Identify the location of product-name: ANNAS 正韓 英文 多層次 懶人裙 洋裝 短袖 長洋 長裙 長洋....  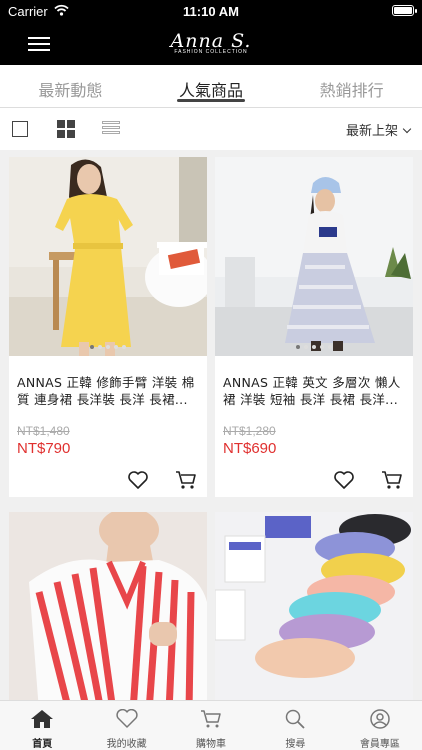
(312, 391).